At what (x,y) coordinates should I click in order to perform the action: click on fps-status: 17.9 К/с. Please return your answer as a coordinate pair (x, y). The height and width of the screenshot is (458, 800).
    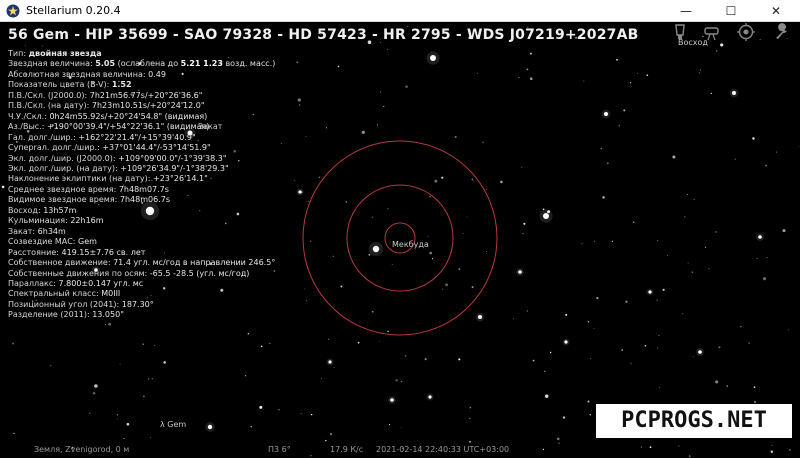
    Looking at the image, I should click on (347, 449).